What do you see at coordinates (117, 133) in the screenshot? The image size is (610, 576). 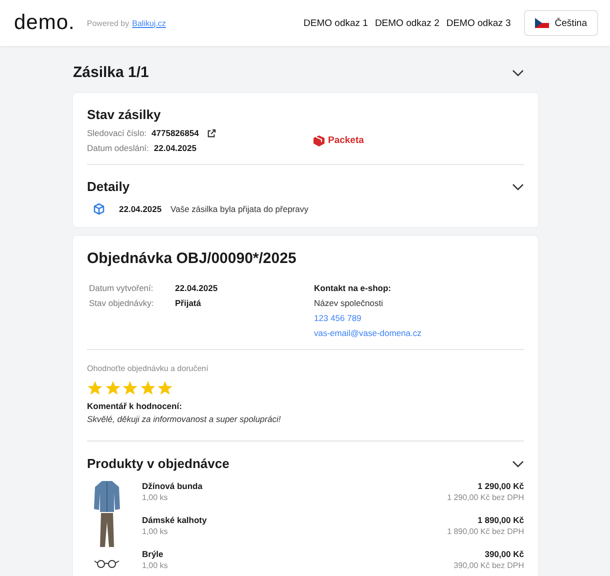 I see `field-label: Sledovací číslo:` at bounding box center [117, 133].